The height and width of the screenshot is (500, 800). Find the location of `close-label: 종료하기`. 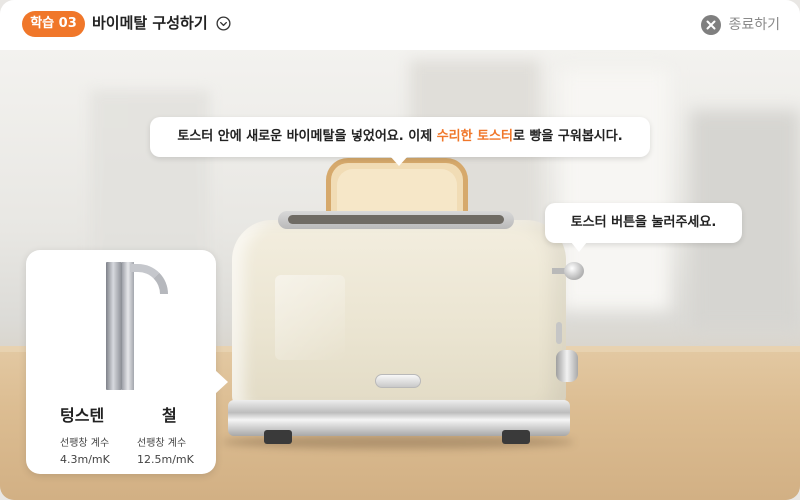

close-label: 종료하기 is located at coordinates (754, 25).